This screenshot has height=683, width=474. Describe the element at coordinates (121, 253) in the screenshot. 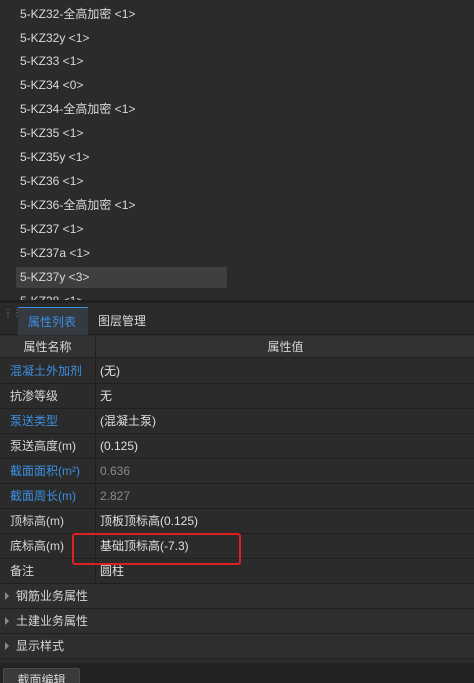

I see `list-item: 5-KZ37a <1>` at that location.